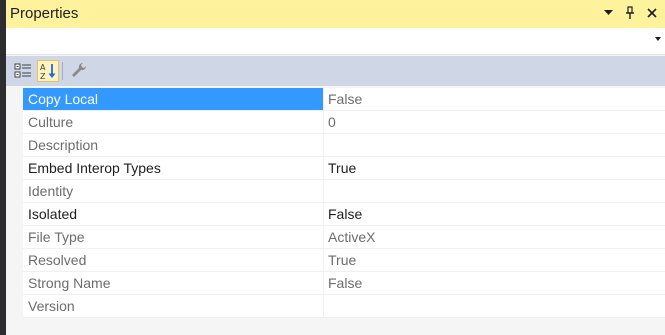 The image size is (665, 335). I want to click on categorized-icon, so click(23, 71).